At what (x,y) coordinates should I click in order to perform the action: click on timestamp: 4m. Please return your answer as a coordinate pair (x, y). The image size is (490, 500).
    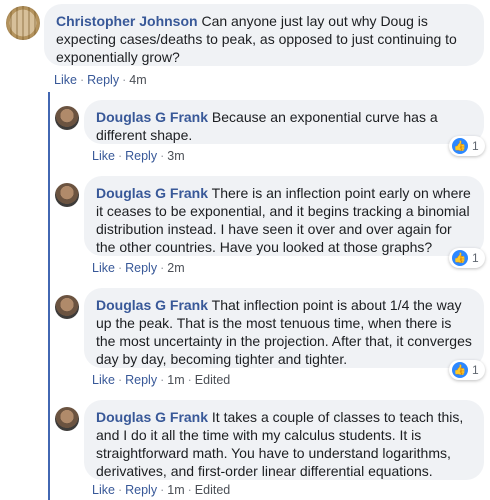
    Looking at the image, I should click on (137, 80).